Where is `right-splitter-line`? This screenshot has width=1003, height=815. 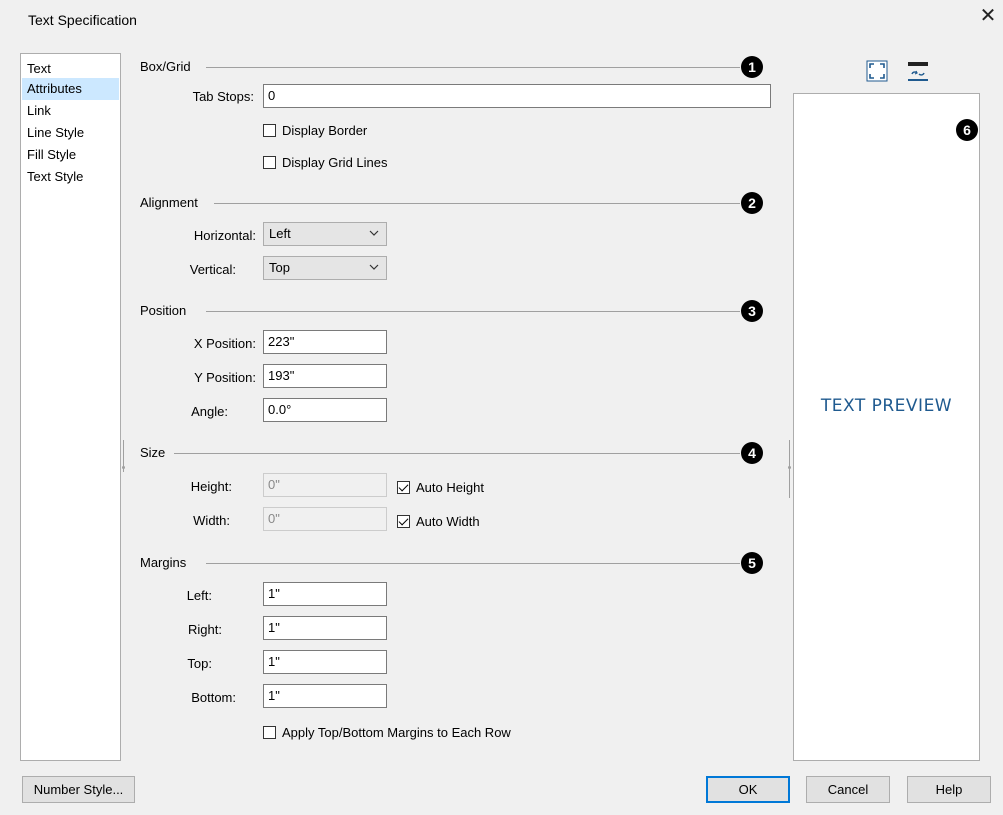
right-splitter-line is located at coordinates (789, 469).